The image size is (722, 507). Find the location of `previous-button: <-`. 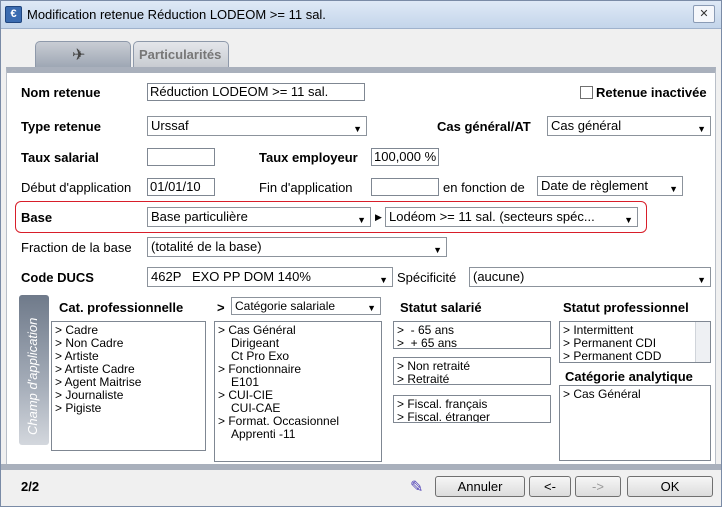

previous-button: <- is located at coordinates (550, 486).